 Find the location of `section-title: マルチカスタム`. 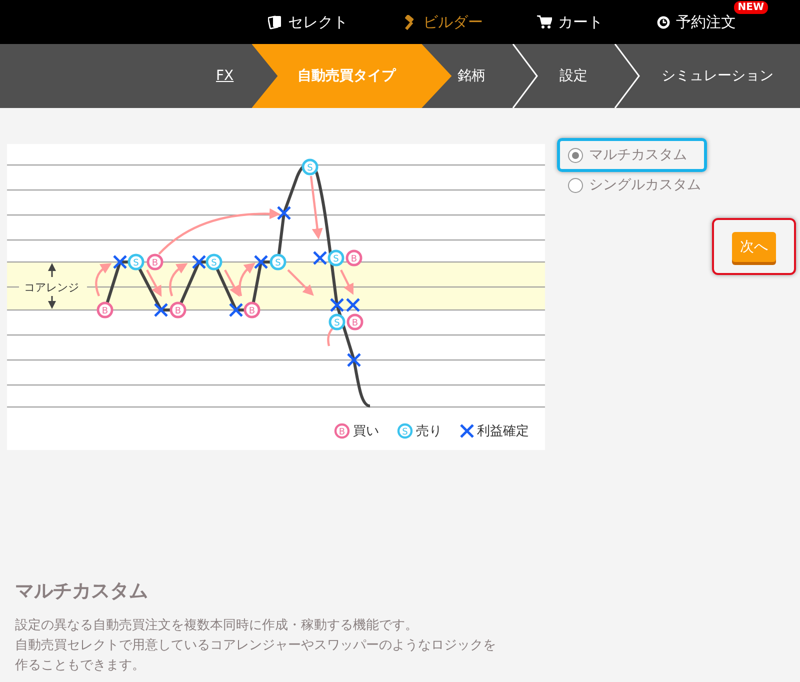

section-title: マルチカスタム is located at coordinates (82, 591).